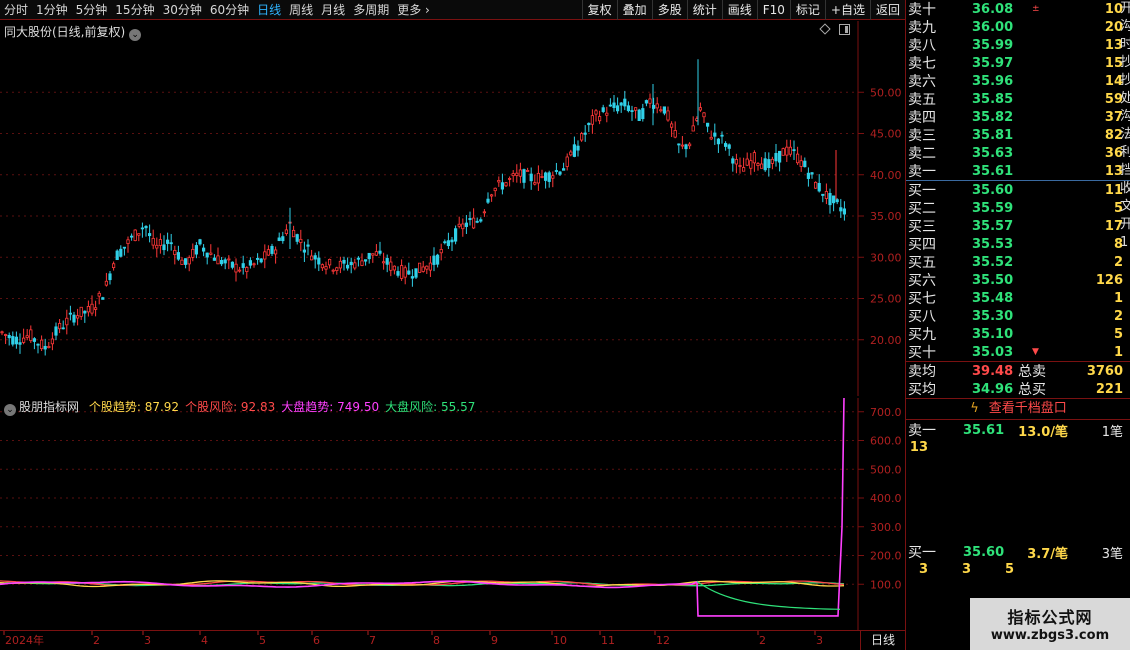 The image size is (1130, 650). I want to click on toolbar-action-1: 叠加, so click(634, 10).